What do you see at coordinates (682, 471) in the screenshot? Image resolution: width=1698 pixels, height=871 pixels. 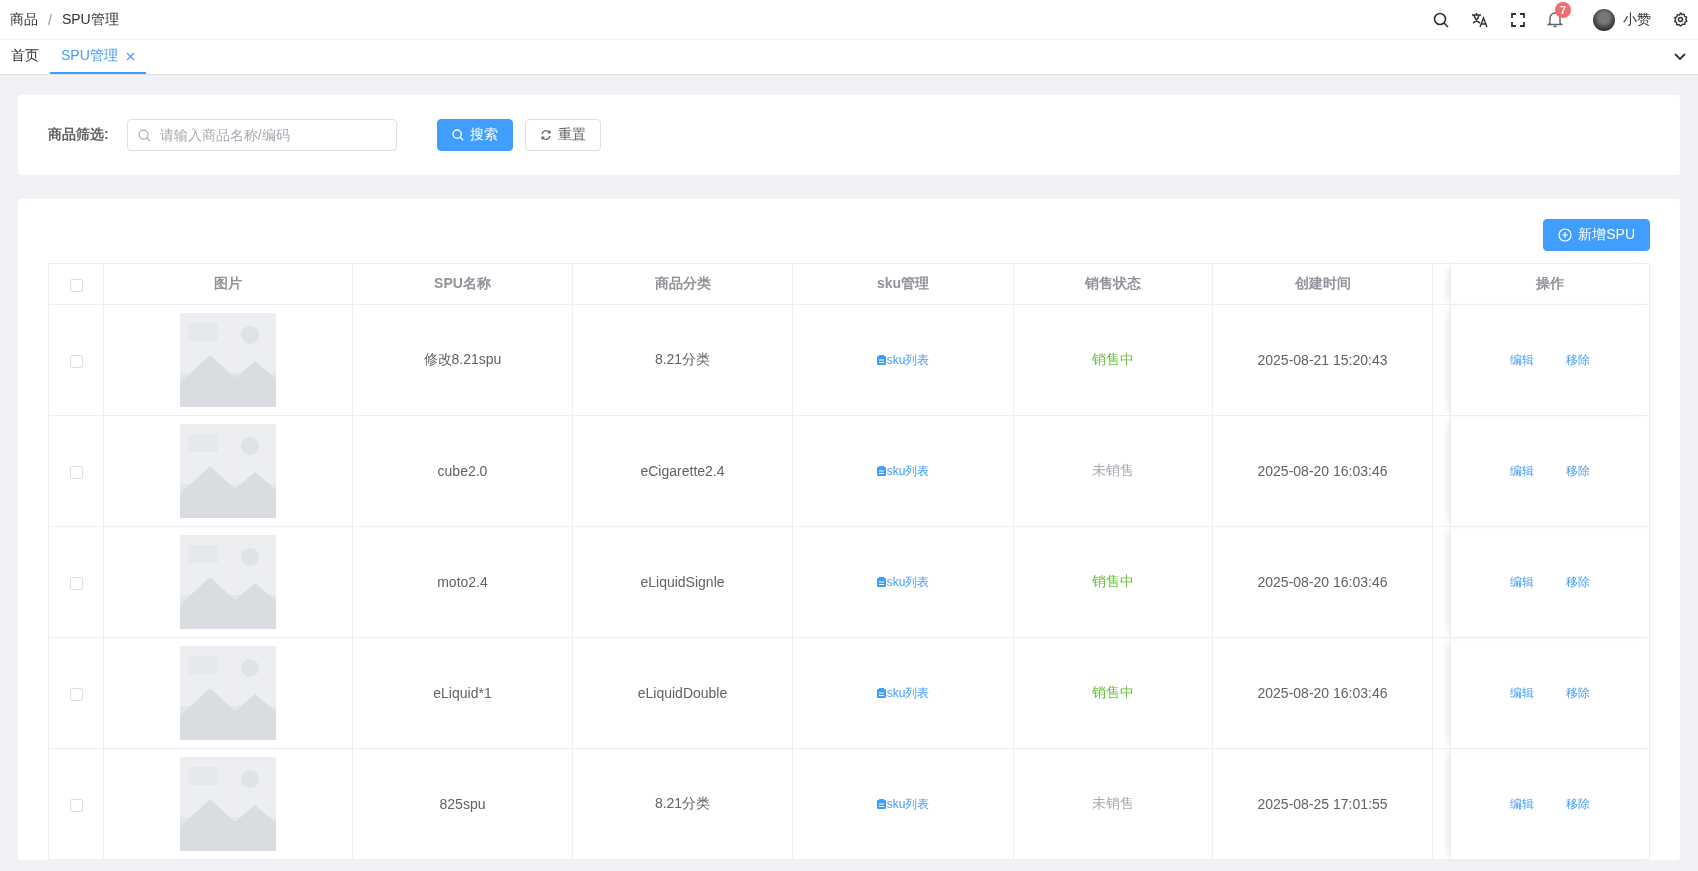 I see `table-cell: eCigarette2.4` at bounding box center [682, 471].